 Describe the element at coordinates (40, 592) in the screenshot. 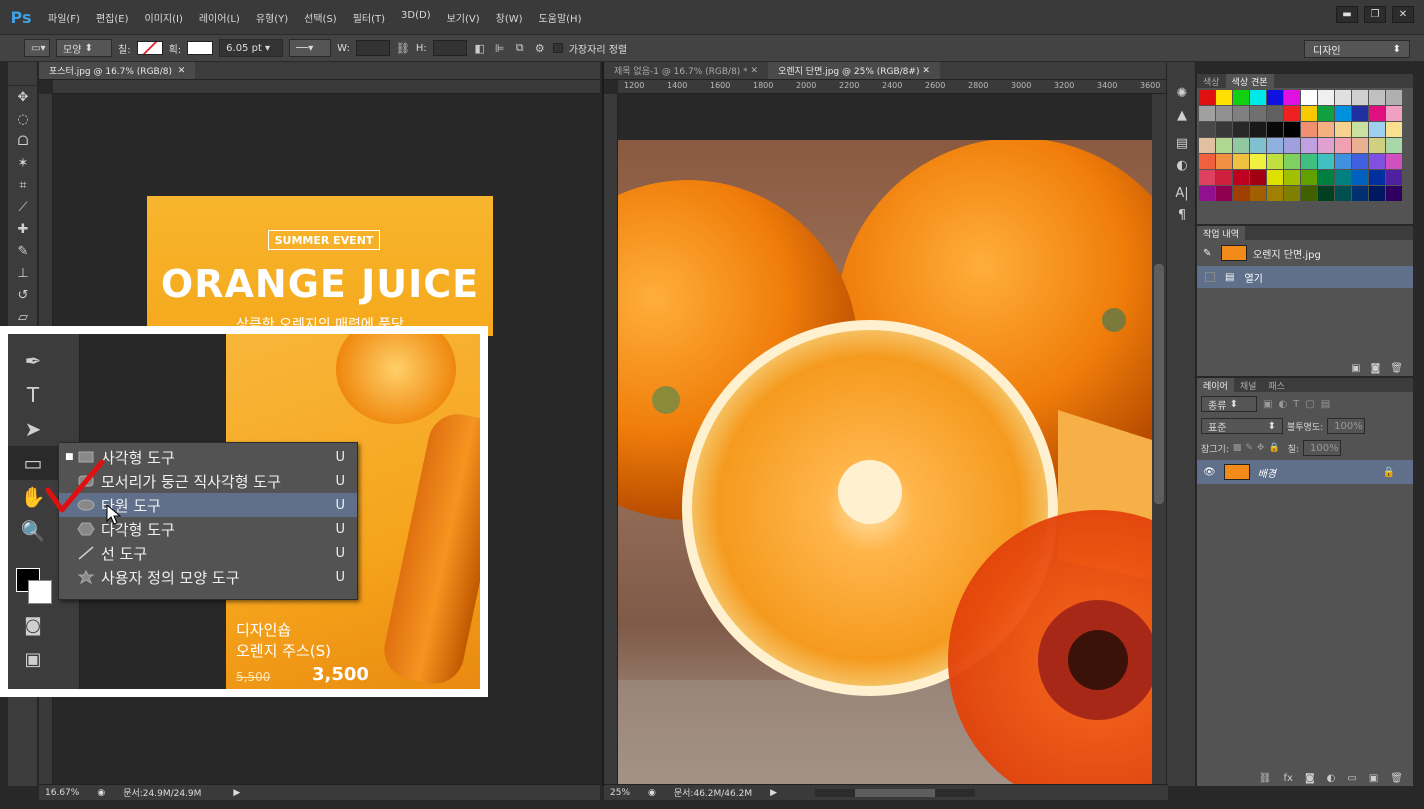

I see `background-color` at that location.